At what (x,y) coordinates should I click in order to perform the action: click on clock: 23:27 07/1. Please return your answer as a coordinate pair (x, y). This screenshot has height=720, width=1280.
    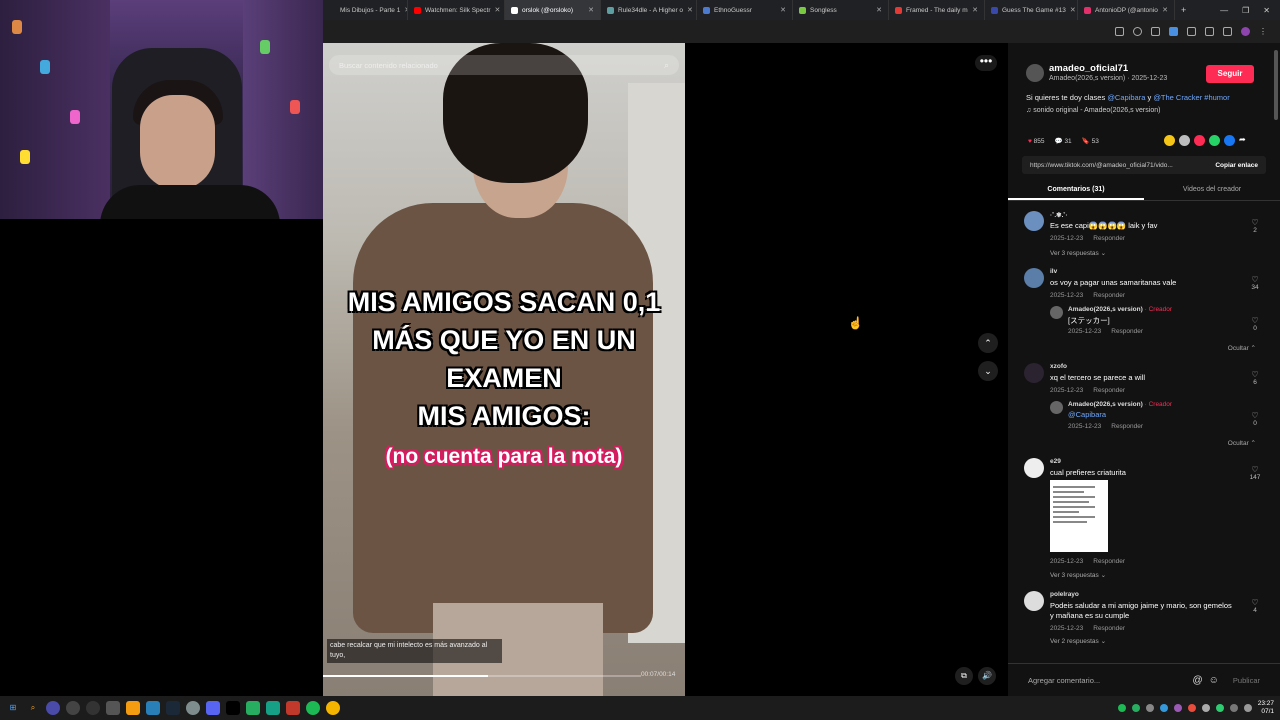
    Looking at the image, I should click on (1266, 708).